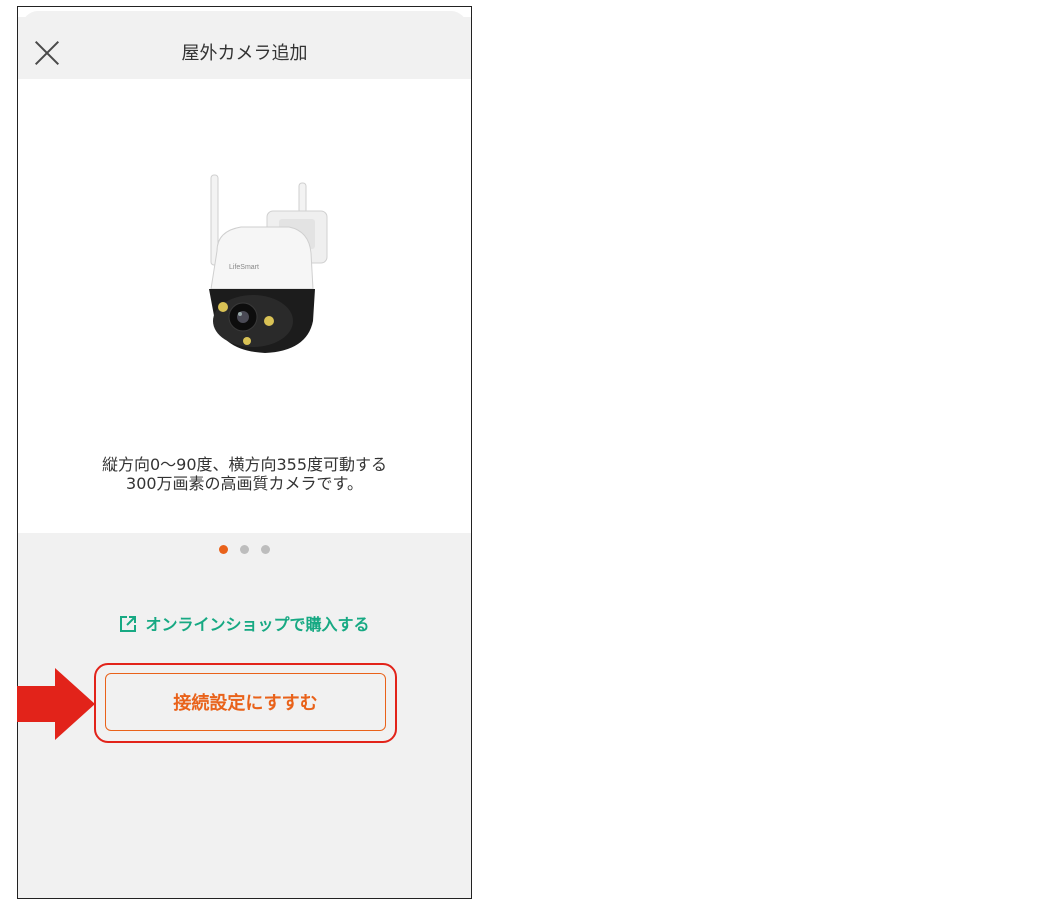 Image resolution: width=1058 pixels, height=906 pixels. What do you see at coordinates (223, 549) in the screenshot?
I see `carousel-dot-active` at bounding box center [223, 549].